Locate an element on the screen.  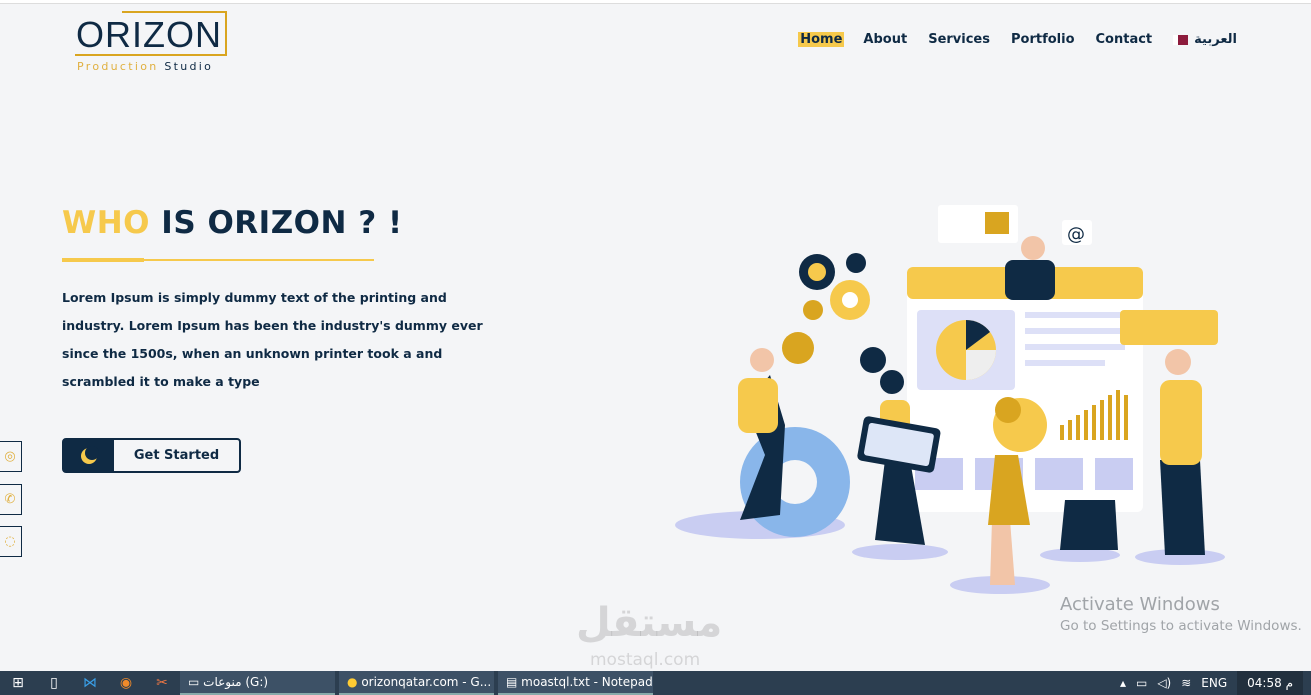
uc-browser-icon: ◉ is located at coordinates (126, 683).